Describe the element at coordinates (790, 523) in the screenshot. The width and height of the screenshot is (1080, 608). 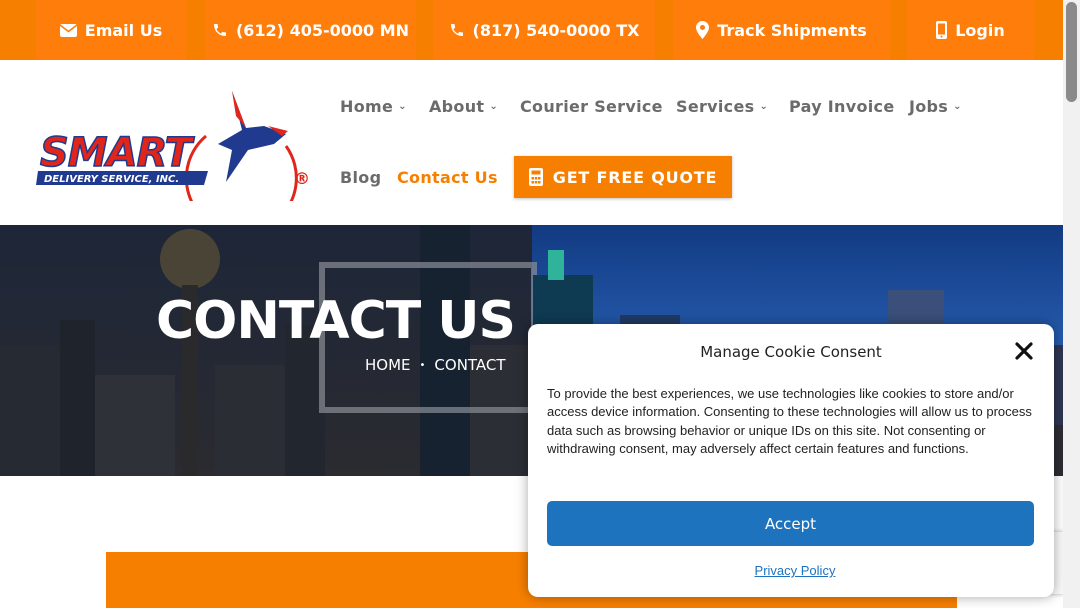
I see `accept-button: Accept` at that location.